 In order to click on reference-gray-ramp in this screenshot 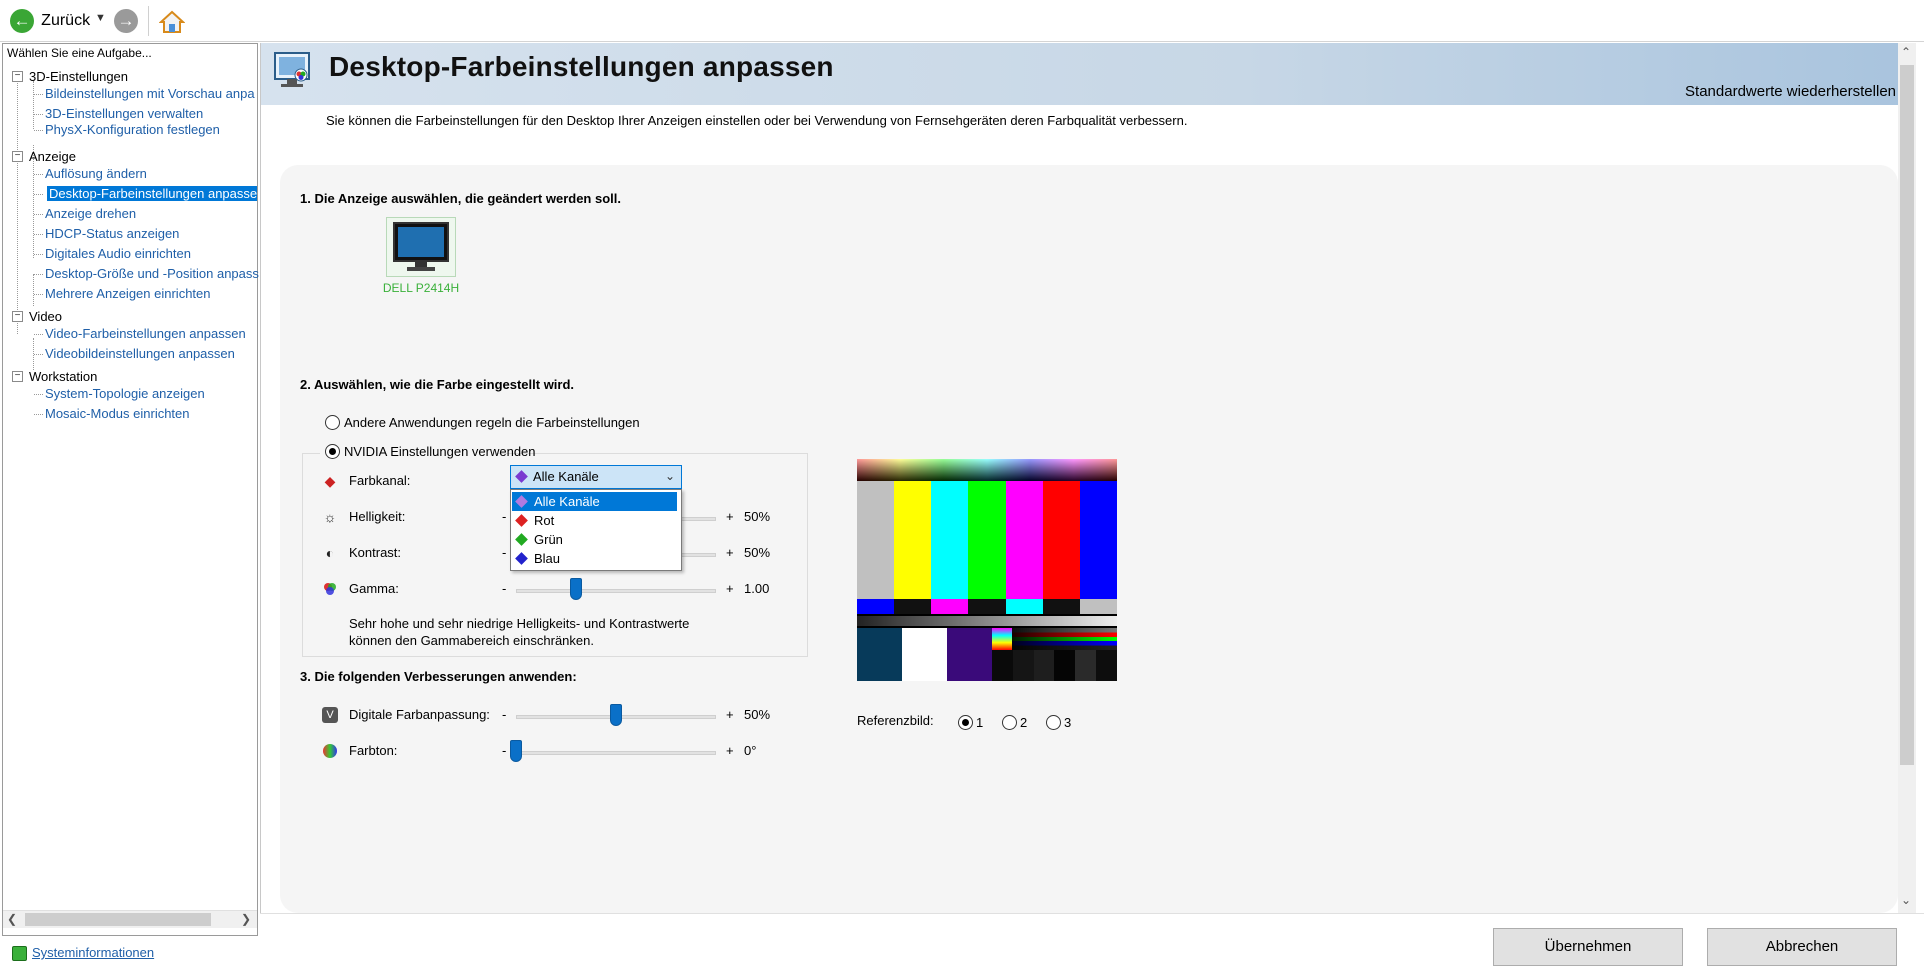, I will do `click(987, 621)`.